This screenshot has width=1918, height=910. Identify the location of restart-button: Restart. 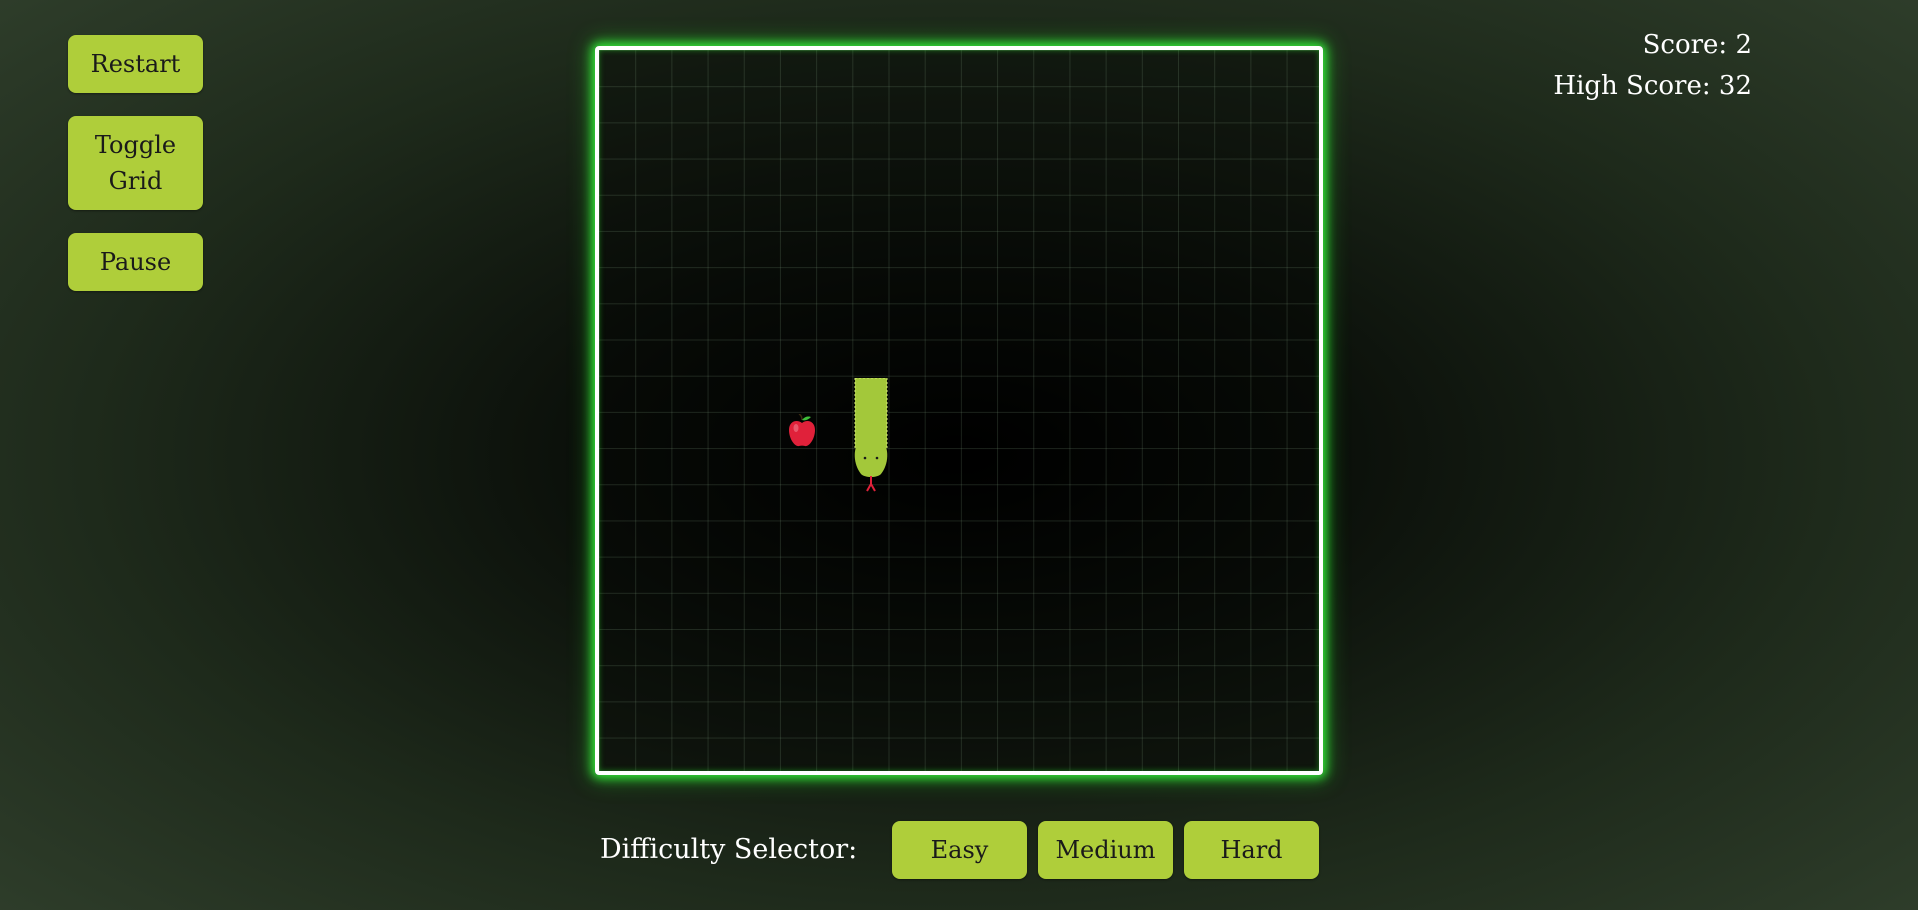
(135, 64).